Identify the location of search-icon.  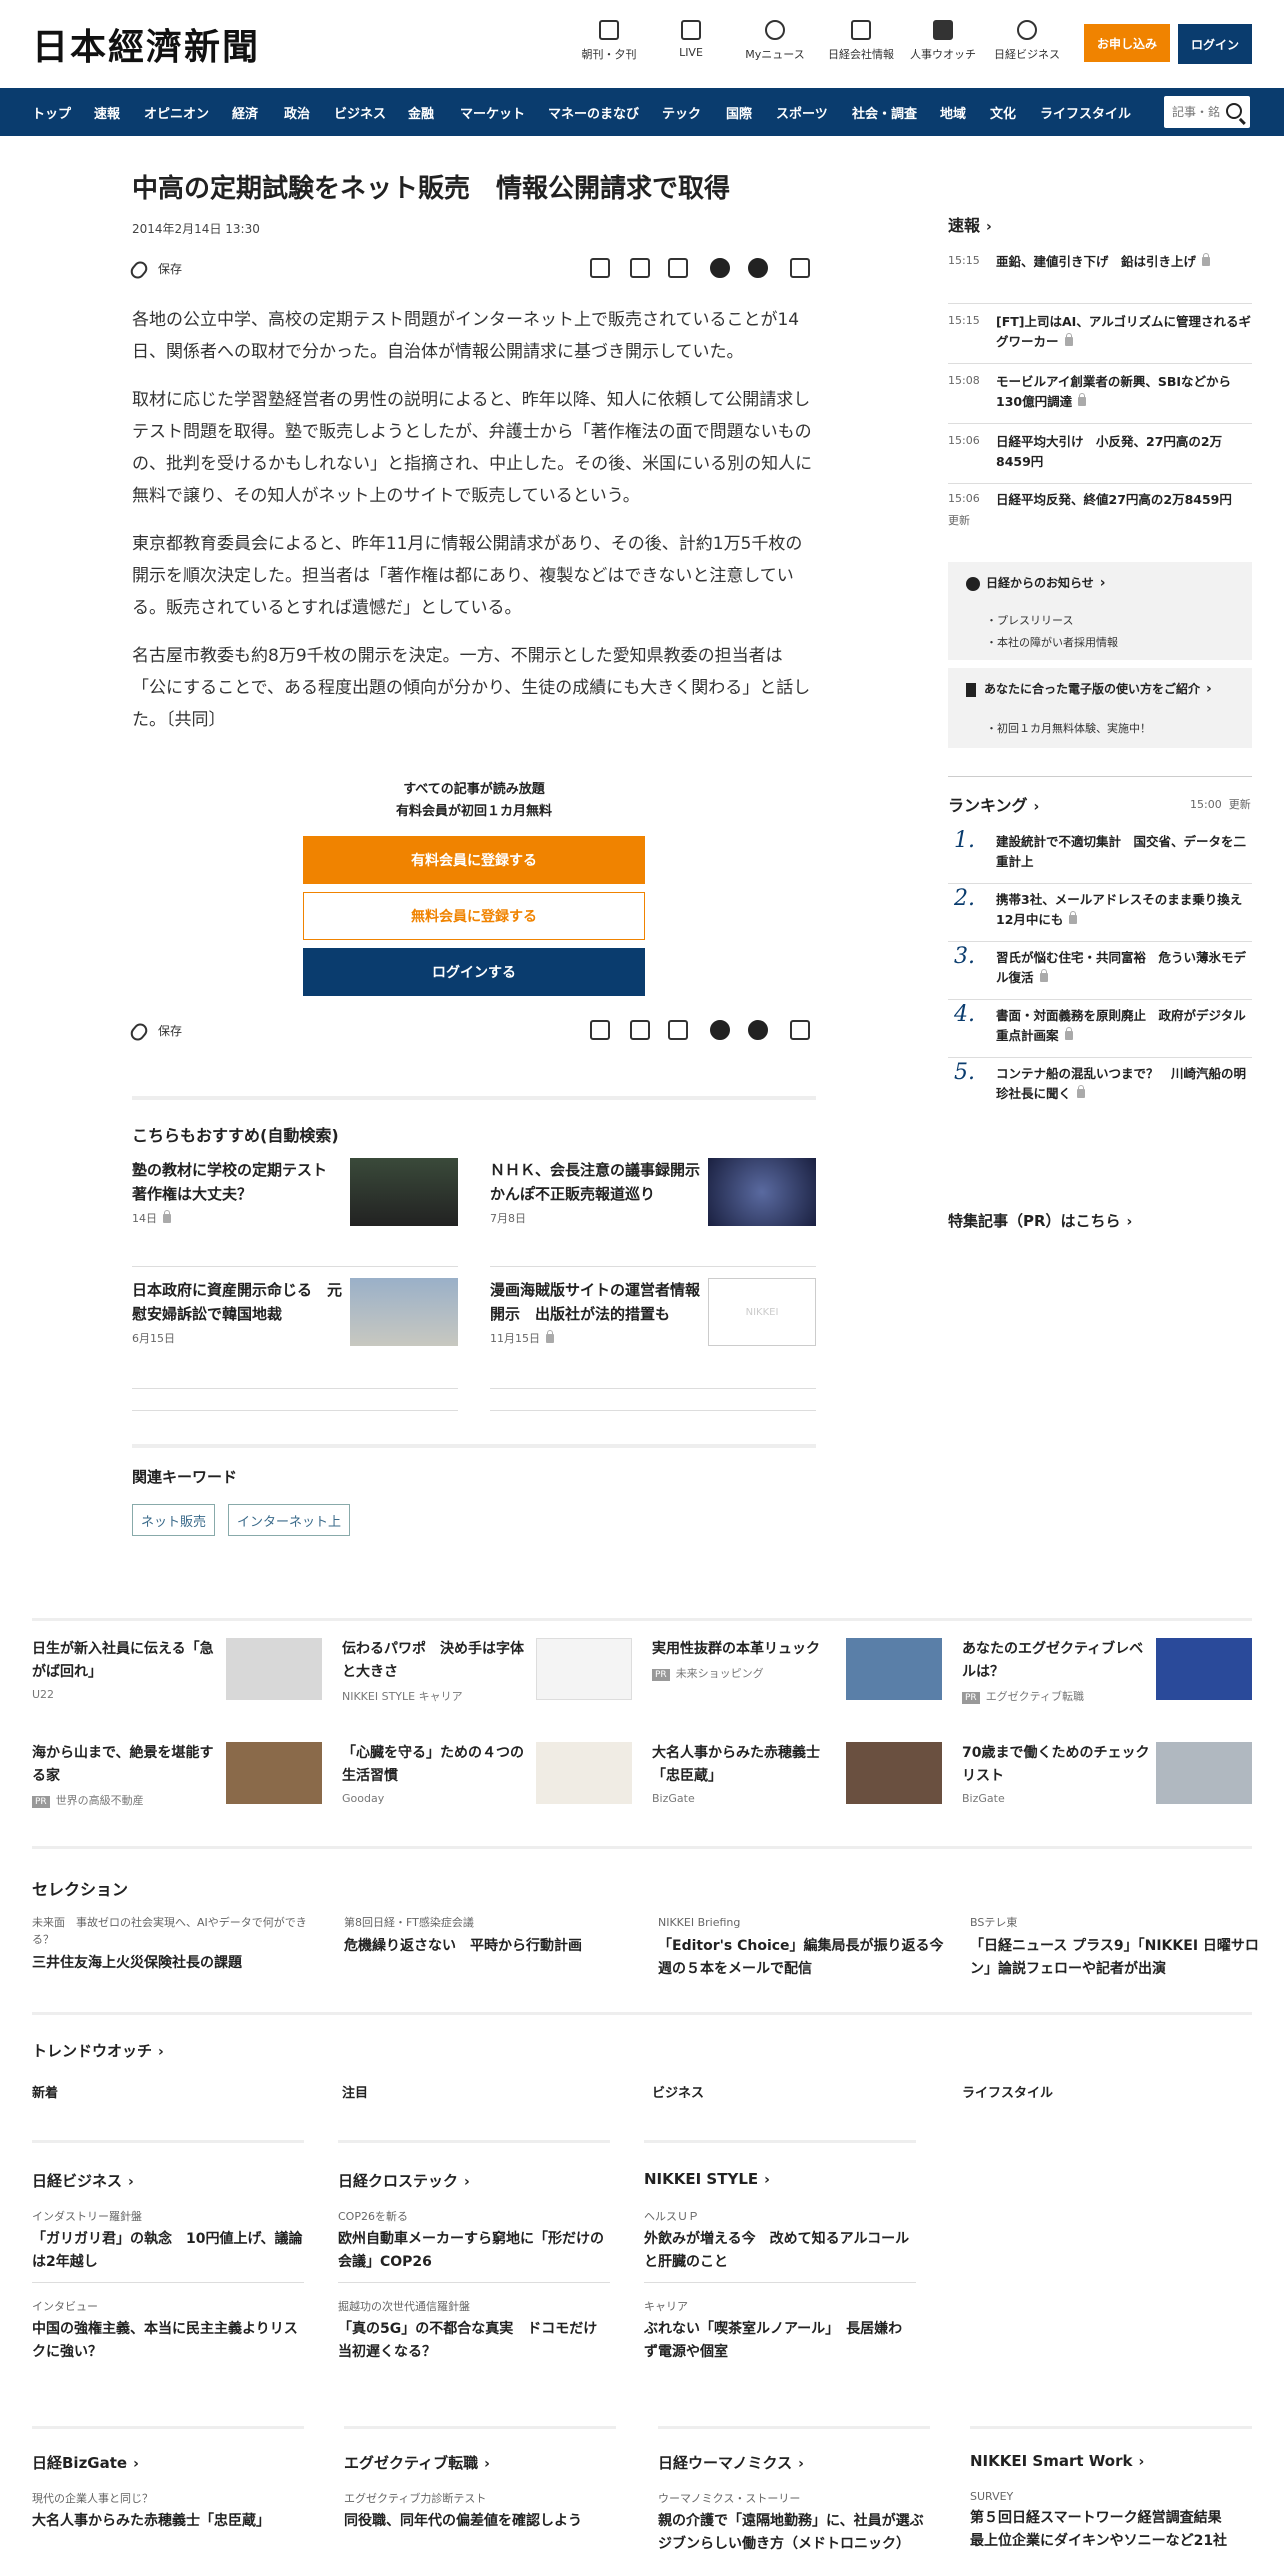
(1234, 111).